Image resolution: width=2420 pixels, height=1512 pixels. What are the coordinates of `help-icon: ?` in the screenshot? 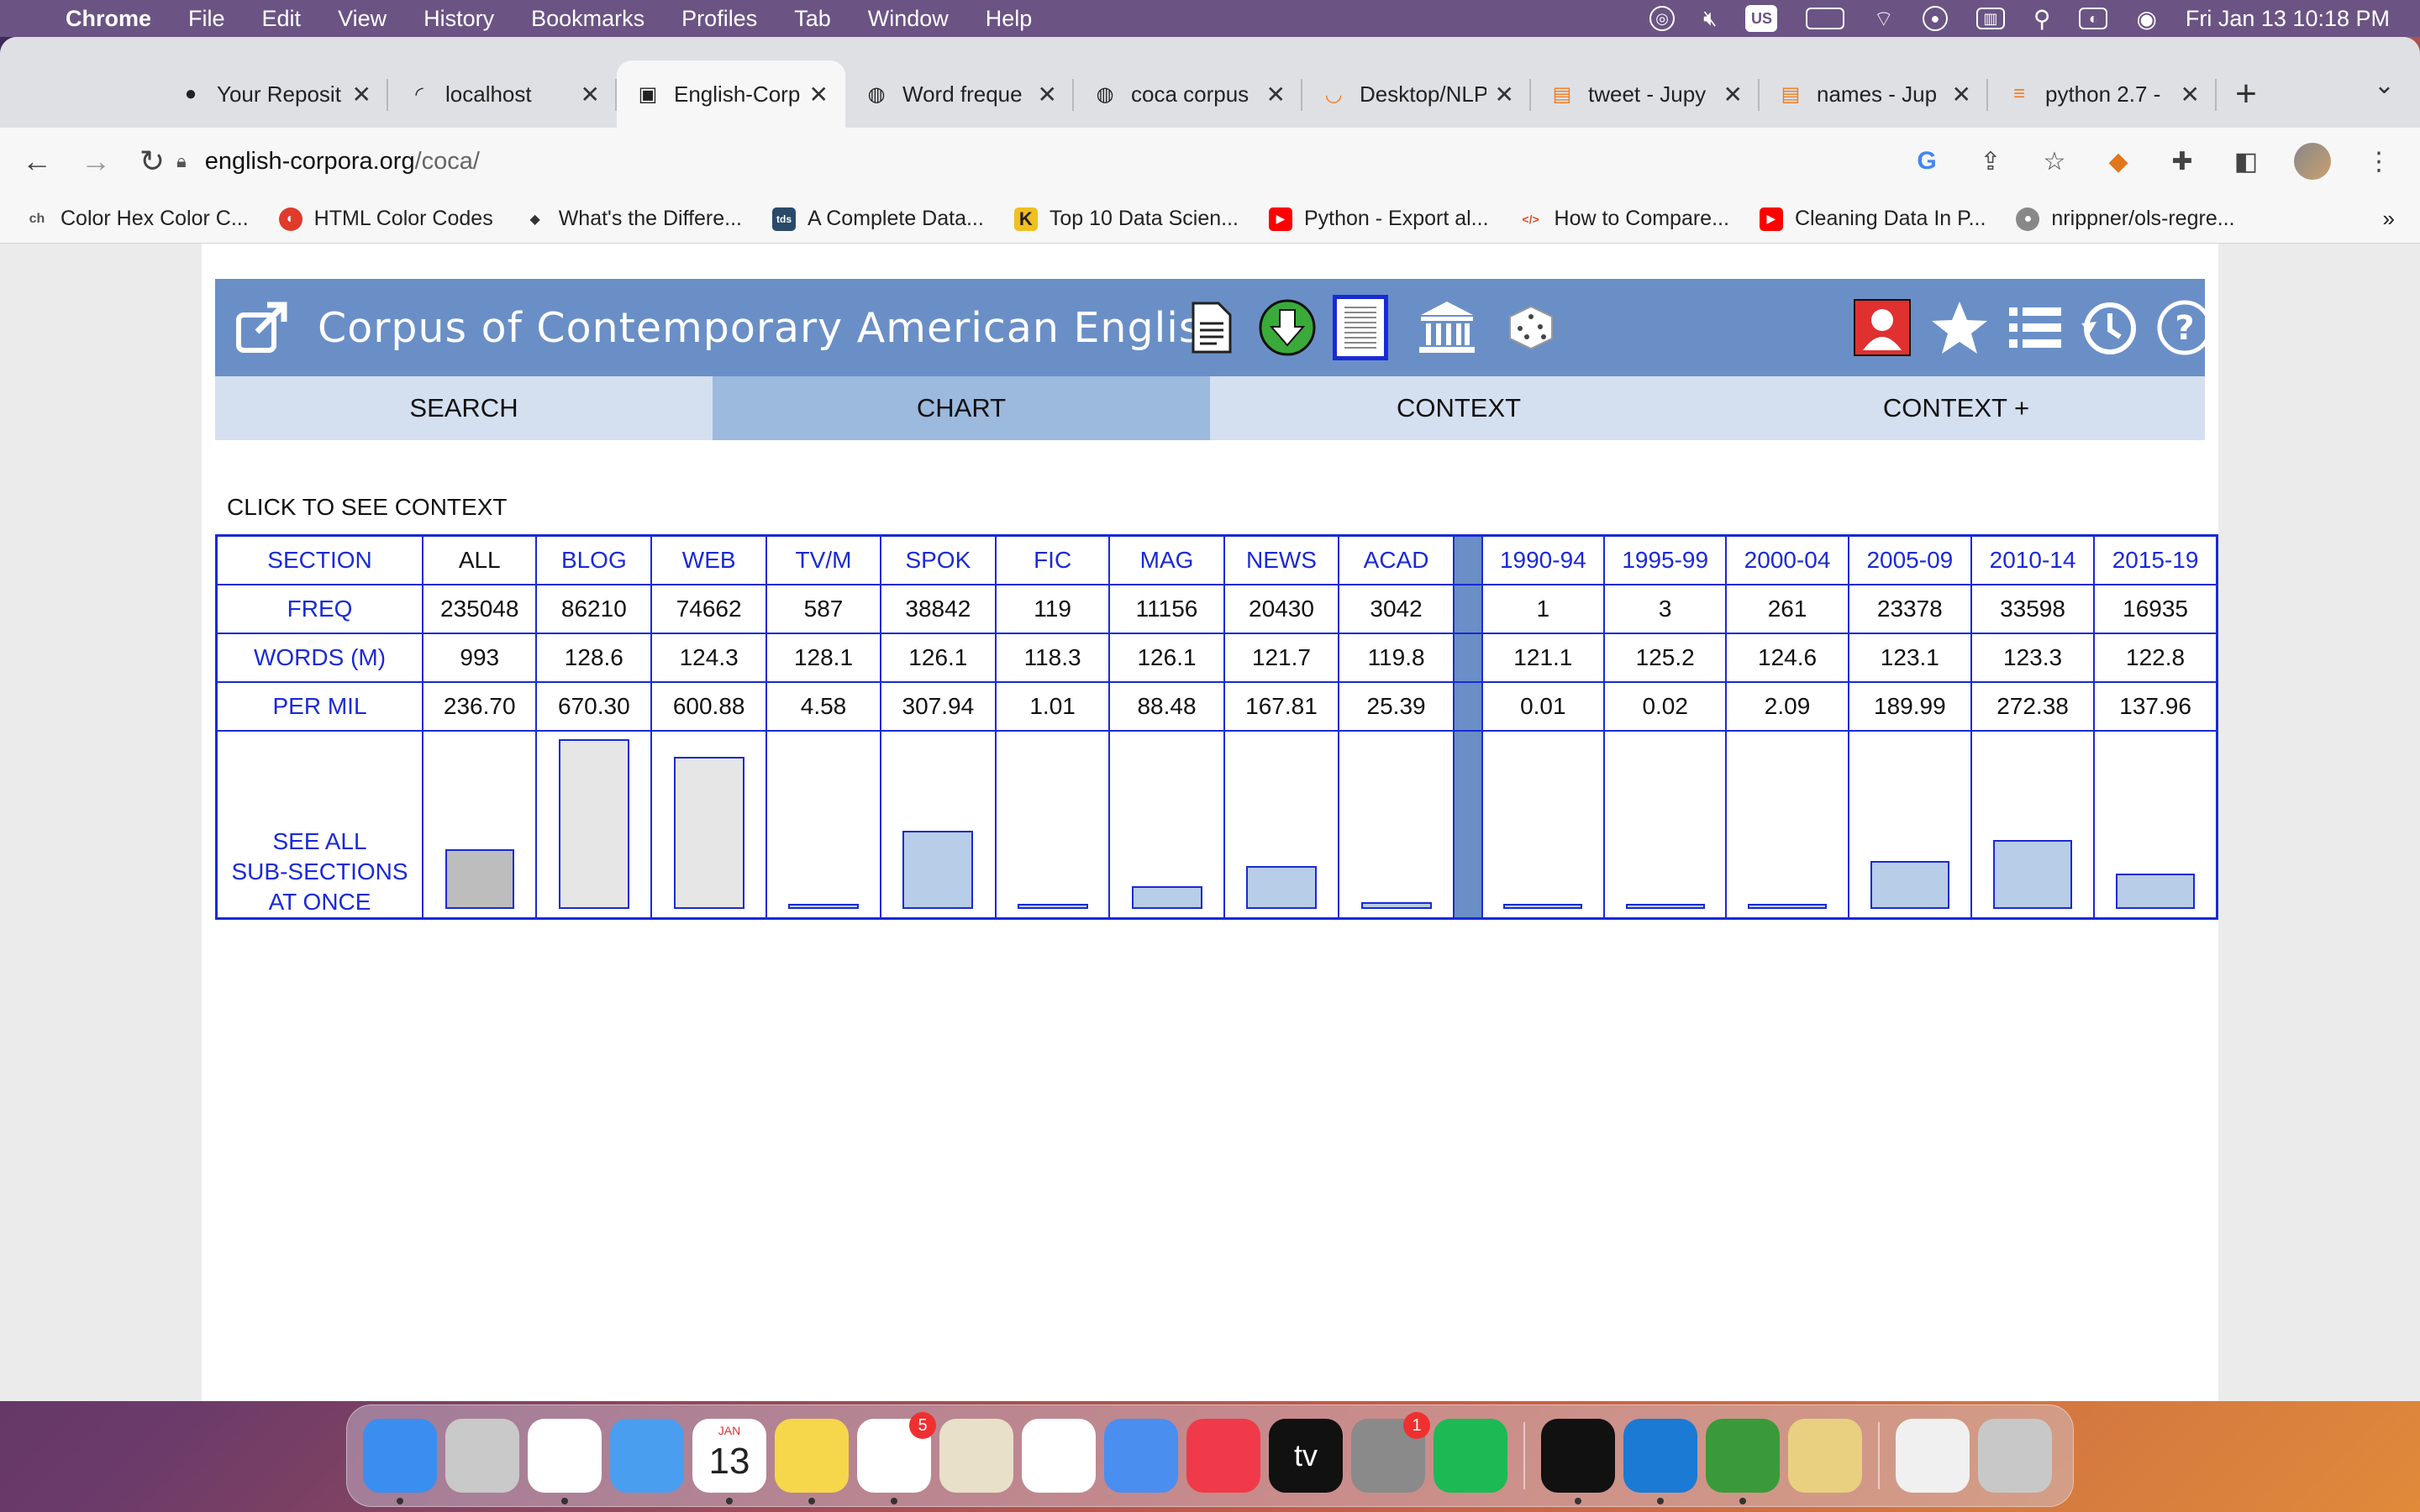 It's located at (2184, 327).